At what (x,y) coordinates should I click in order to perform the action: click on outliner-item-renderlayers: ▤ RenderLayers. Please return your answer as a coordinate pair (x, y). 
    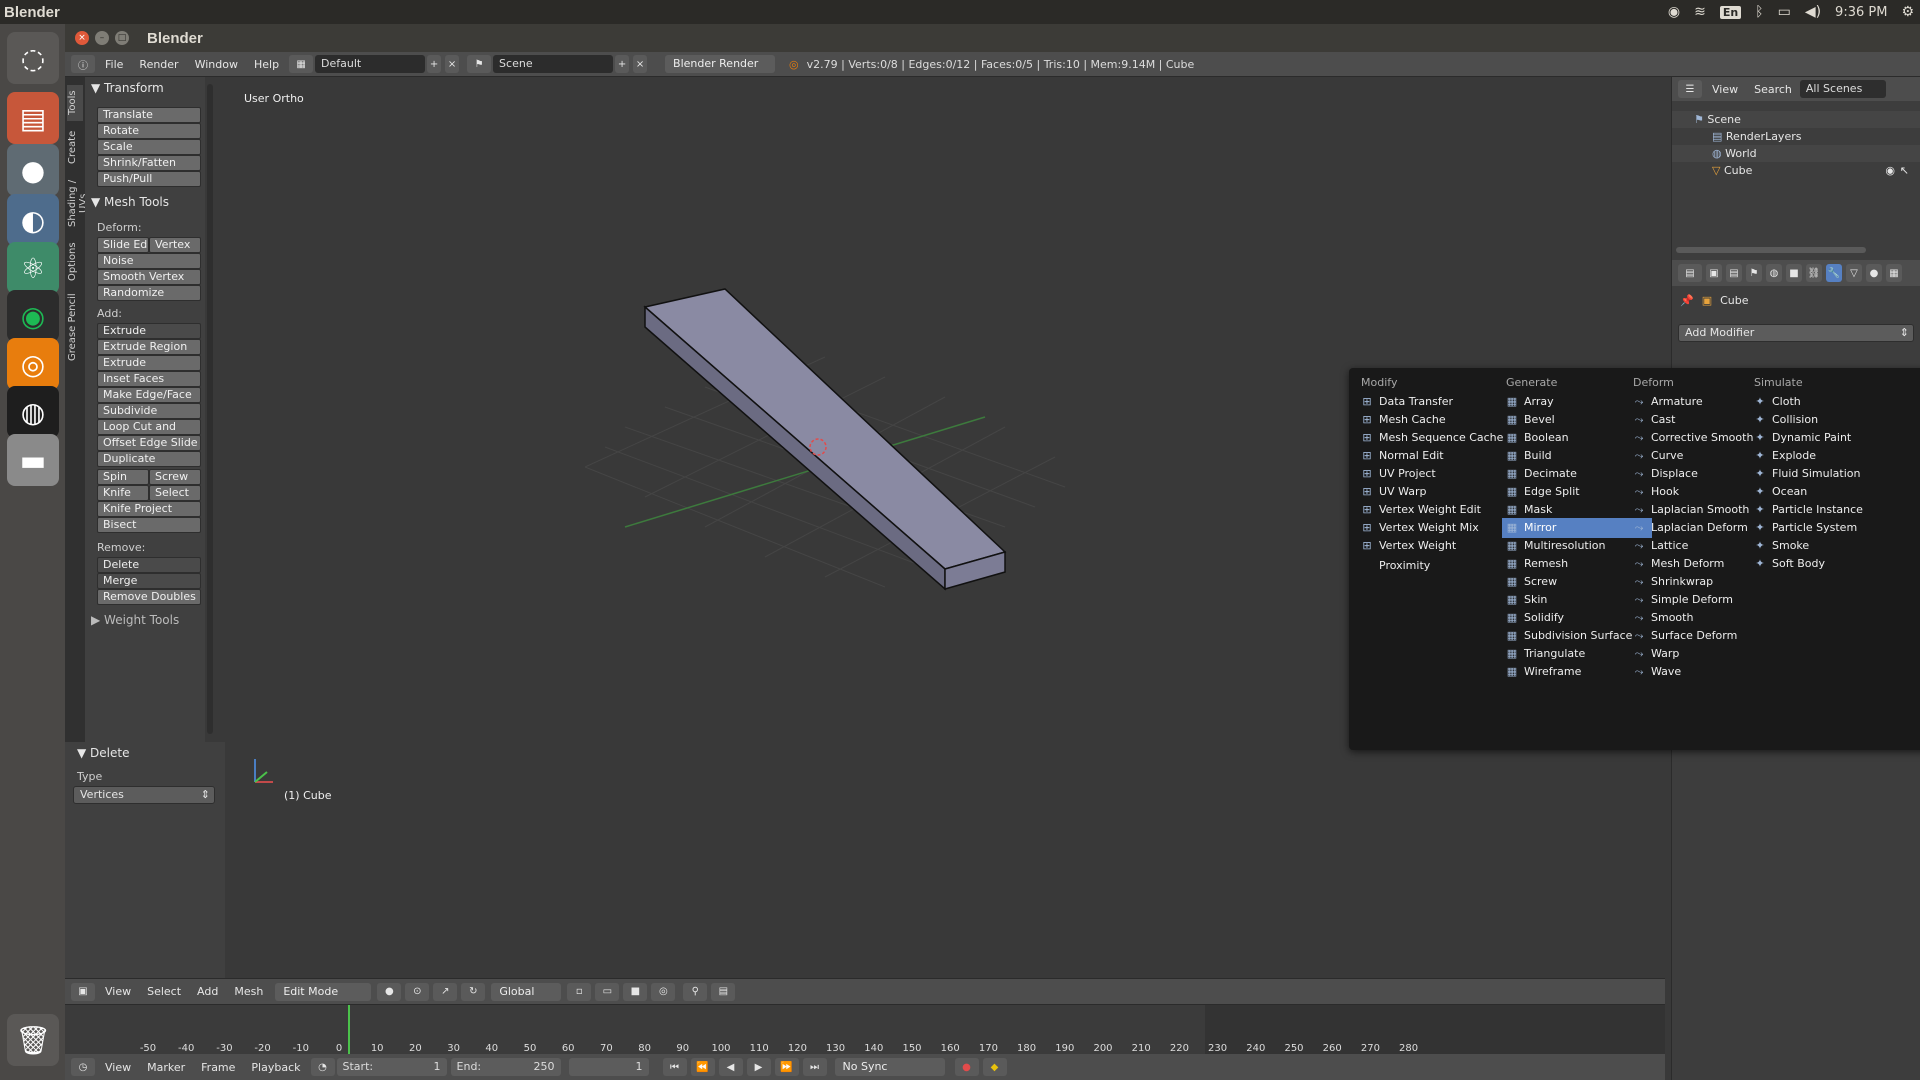
    Looking at the image, I should click on (1796, 136).